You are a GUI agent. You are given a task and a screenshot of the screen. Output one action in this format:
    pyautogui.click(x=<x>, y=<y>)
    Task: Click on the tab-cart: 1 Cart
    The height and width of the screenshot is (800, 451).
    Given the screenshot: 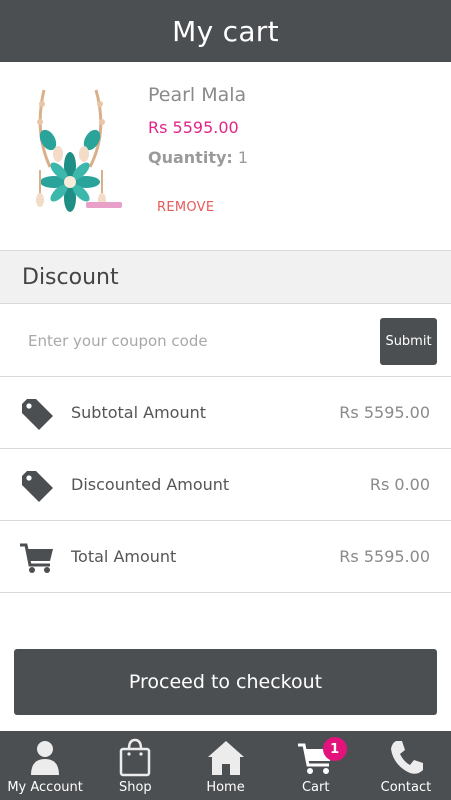 What is the action you would take?
    pyautogui.click(x=316, y=765)
    